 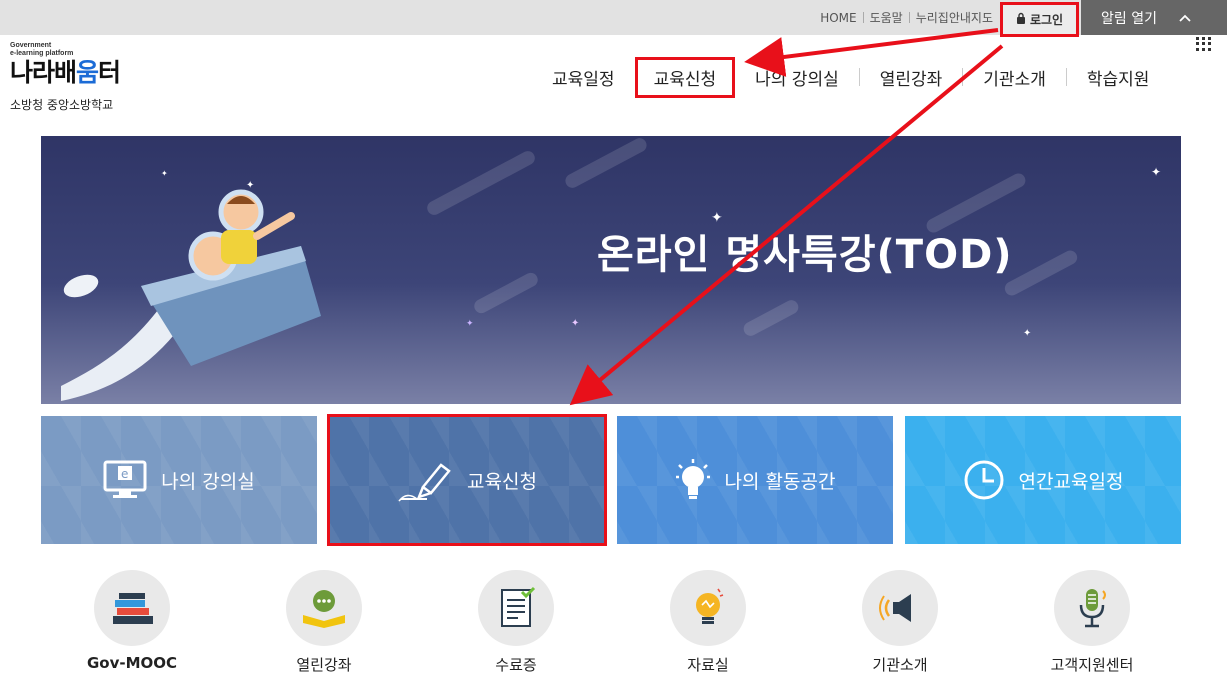 I want to click on quick-archive: 자료실, so click(x=708, y=622).